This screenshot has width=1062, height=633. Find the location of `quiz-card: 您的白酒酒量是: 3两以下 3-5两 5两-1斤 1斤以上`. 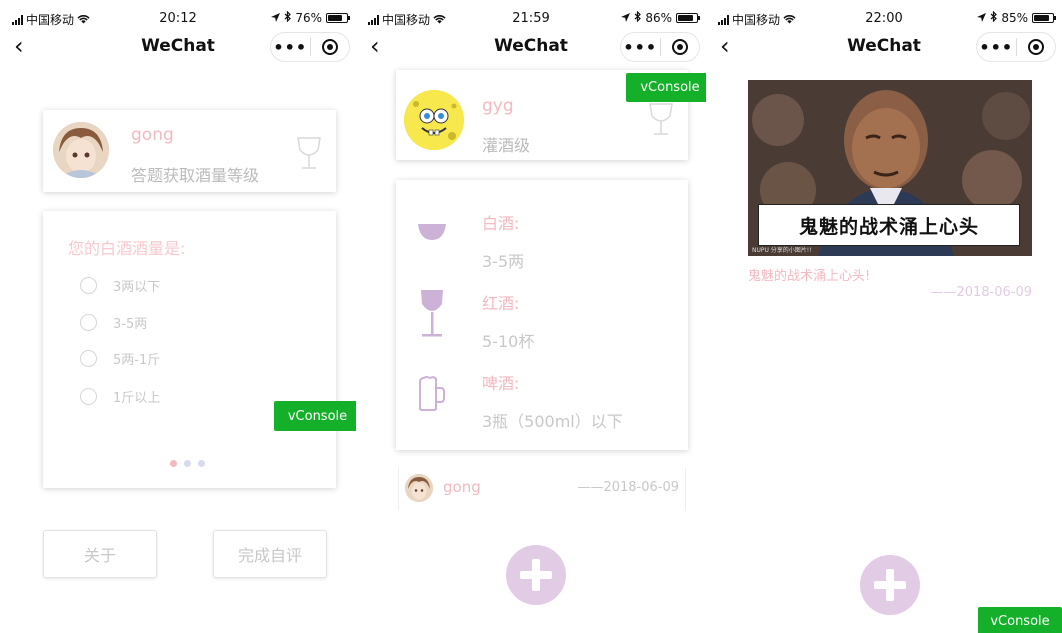

quiz-card: 您的白酒酒量是: 3两以下 3-5两 5两-1斤 1斤以上 is located at coordinates (189, 349).